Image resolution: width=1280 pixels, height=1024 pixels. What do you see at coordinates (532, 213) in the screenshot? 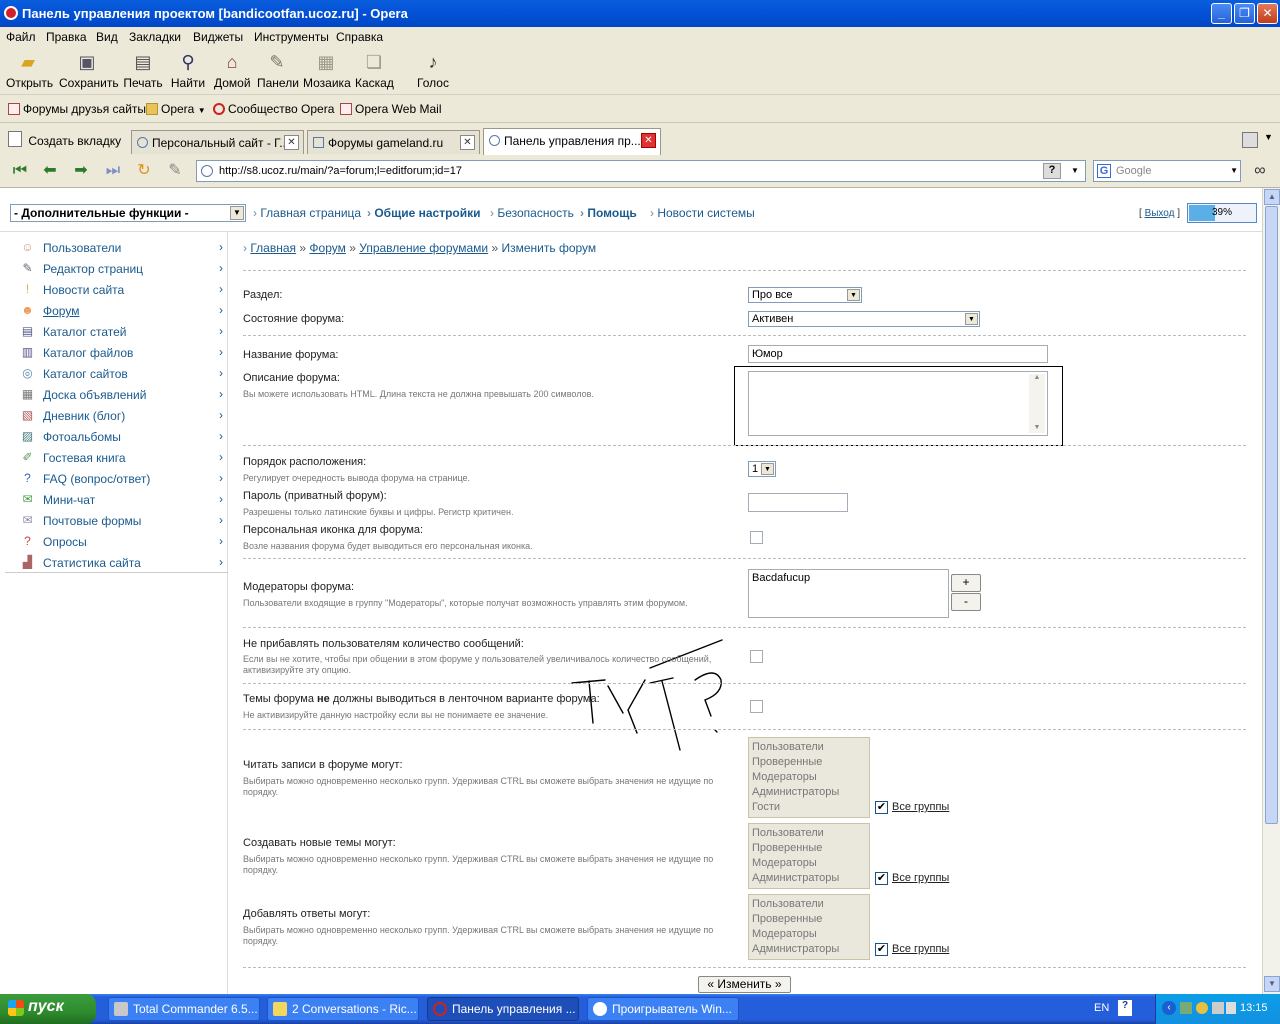
I see `nav-security: Безопасность` at bounding box center [532, 213].